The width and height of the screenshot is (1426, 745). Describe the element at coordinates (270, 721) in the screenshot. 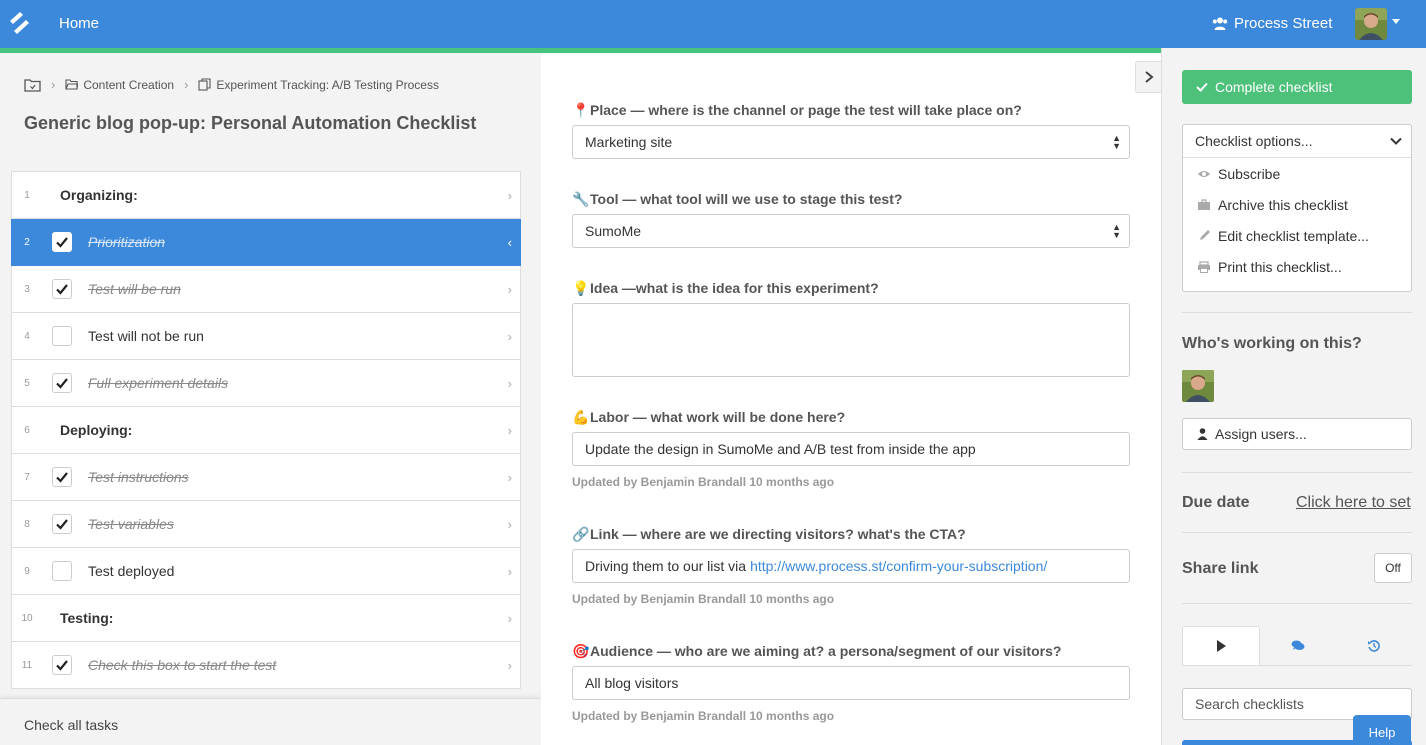

I see `check-all-tasks-bar: Check all tasks` at that location.